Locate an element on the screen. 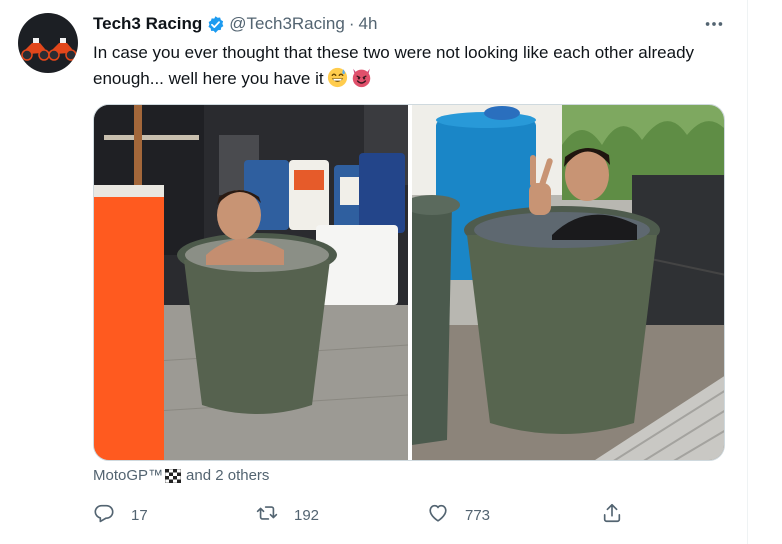 This screenshot has width=782, height=544. more-dots-icon is located at coordinates (714, 24).